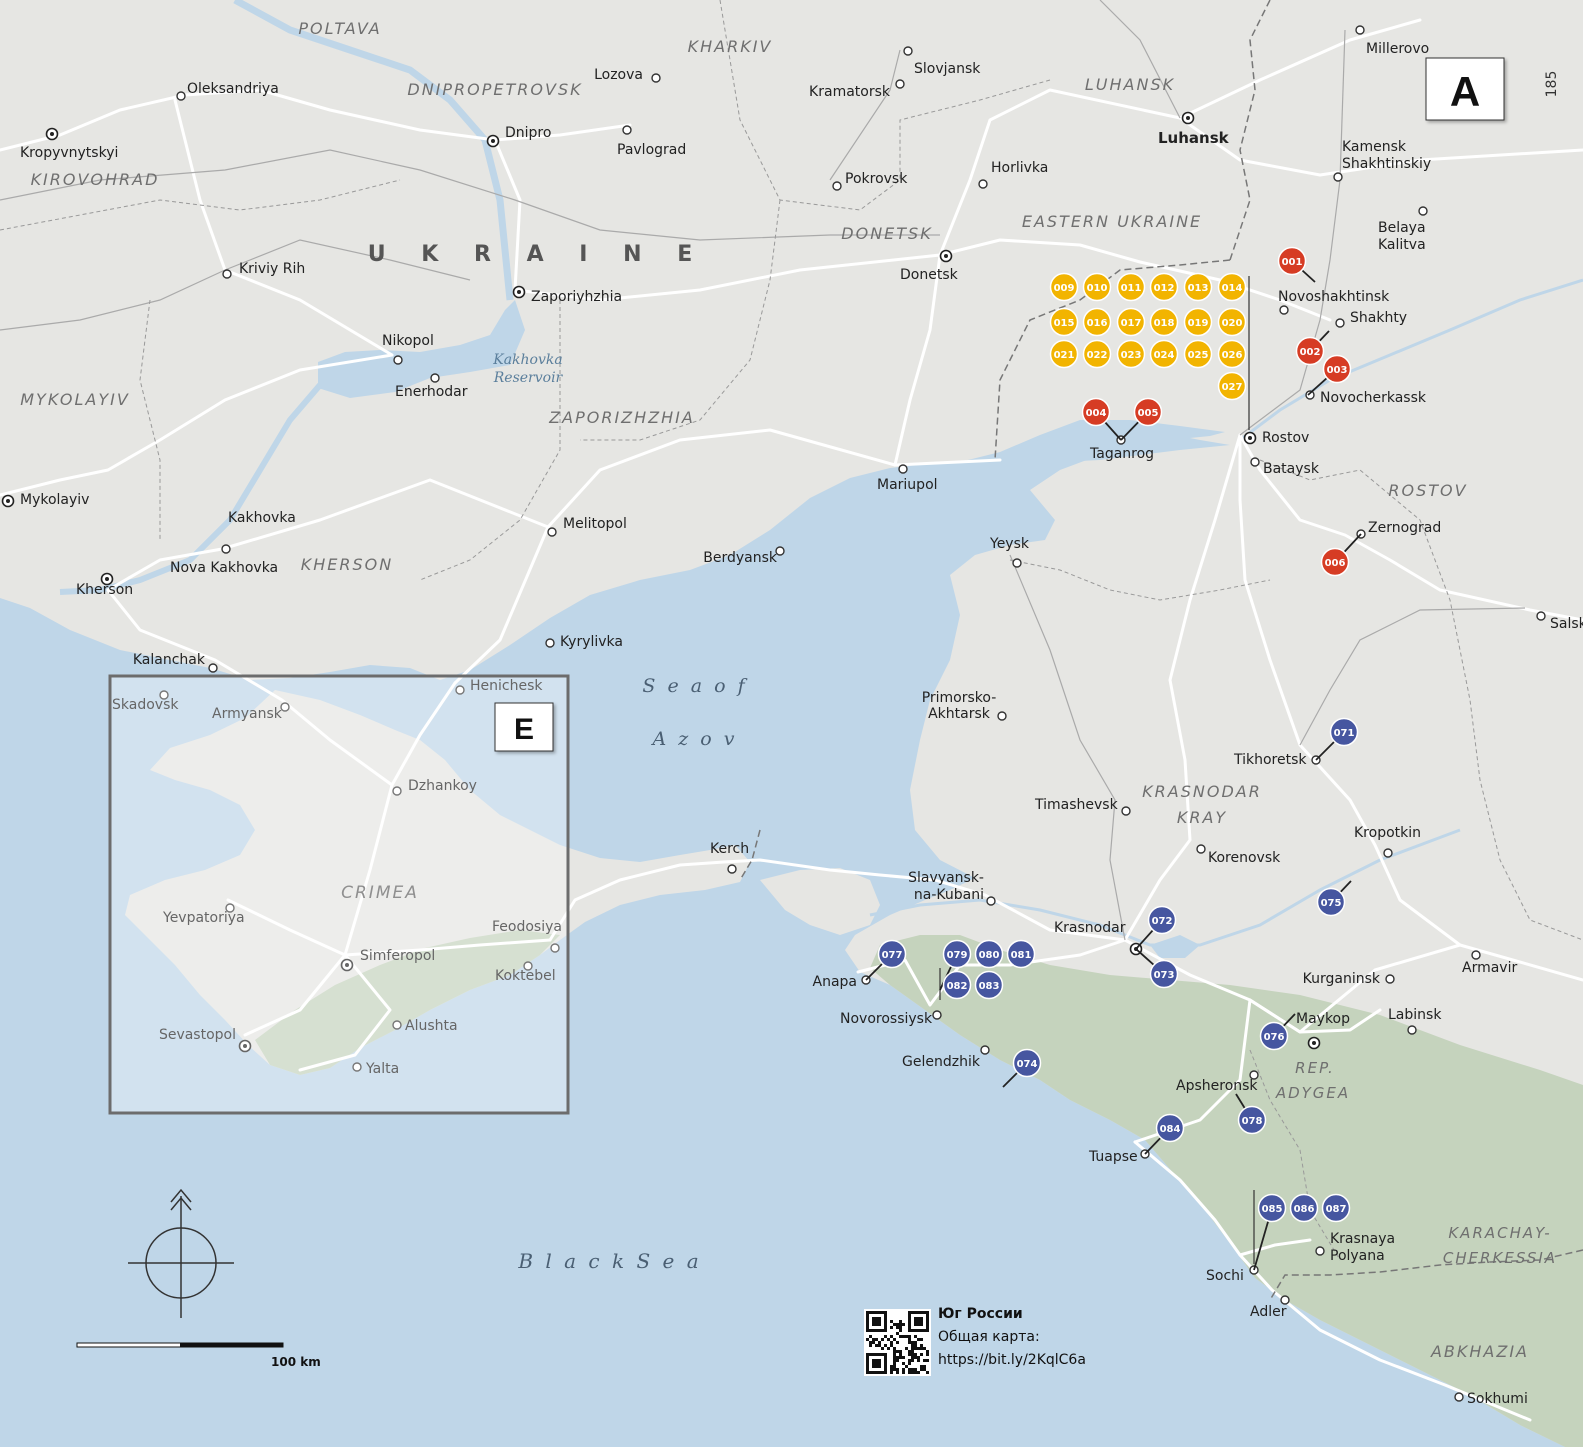  I want to click on city-label: Kriviy Rih, so click(272, 269).